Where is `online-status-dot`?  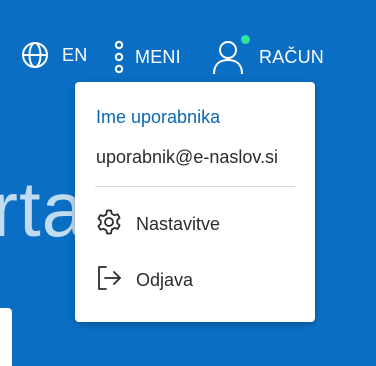 online-status-dot is located at coordinates (245, 39).